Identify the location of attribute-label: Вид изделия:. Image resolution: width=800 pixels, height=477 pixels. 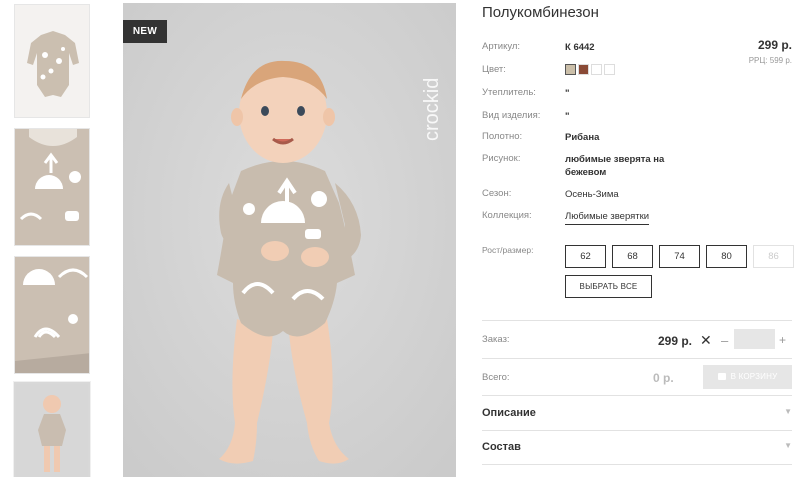
(511, 115).